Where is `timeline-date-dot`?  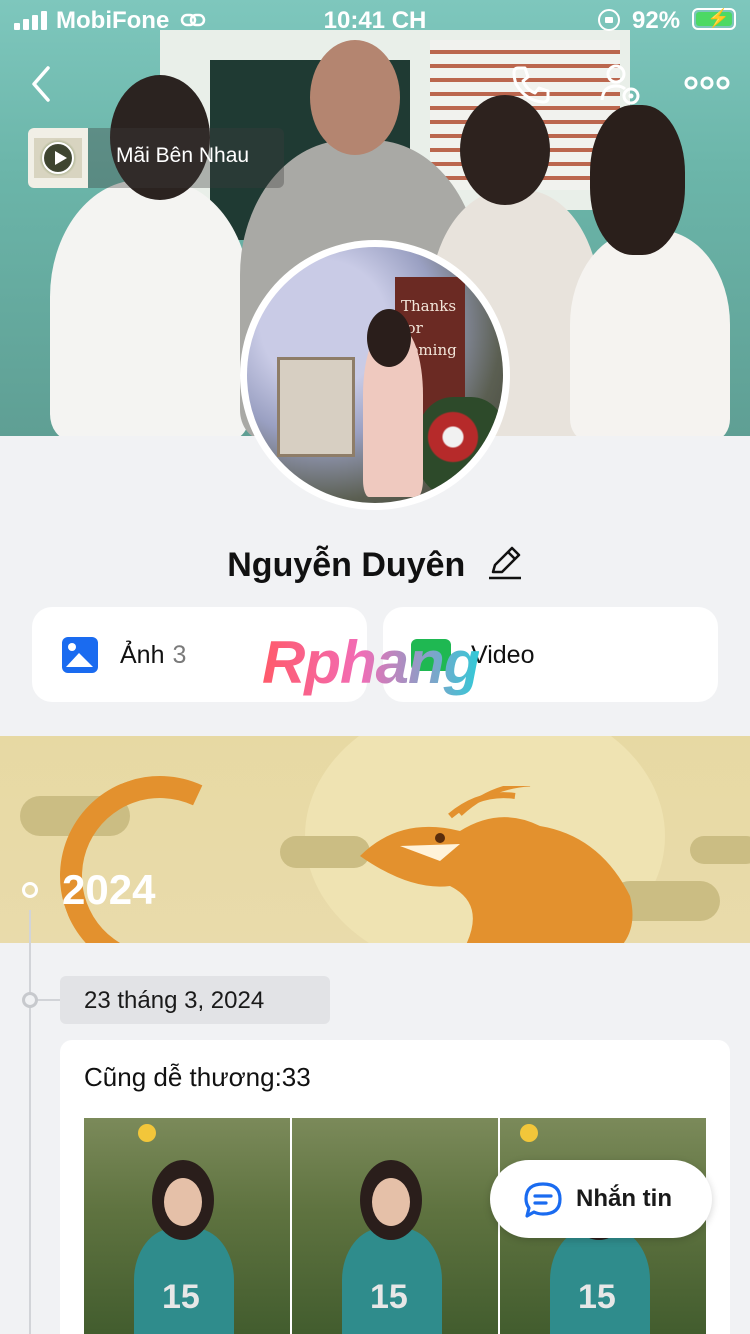 timeline-date-dot is located at coordinates (30, 1000).